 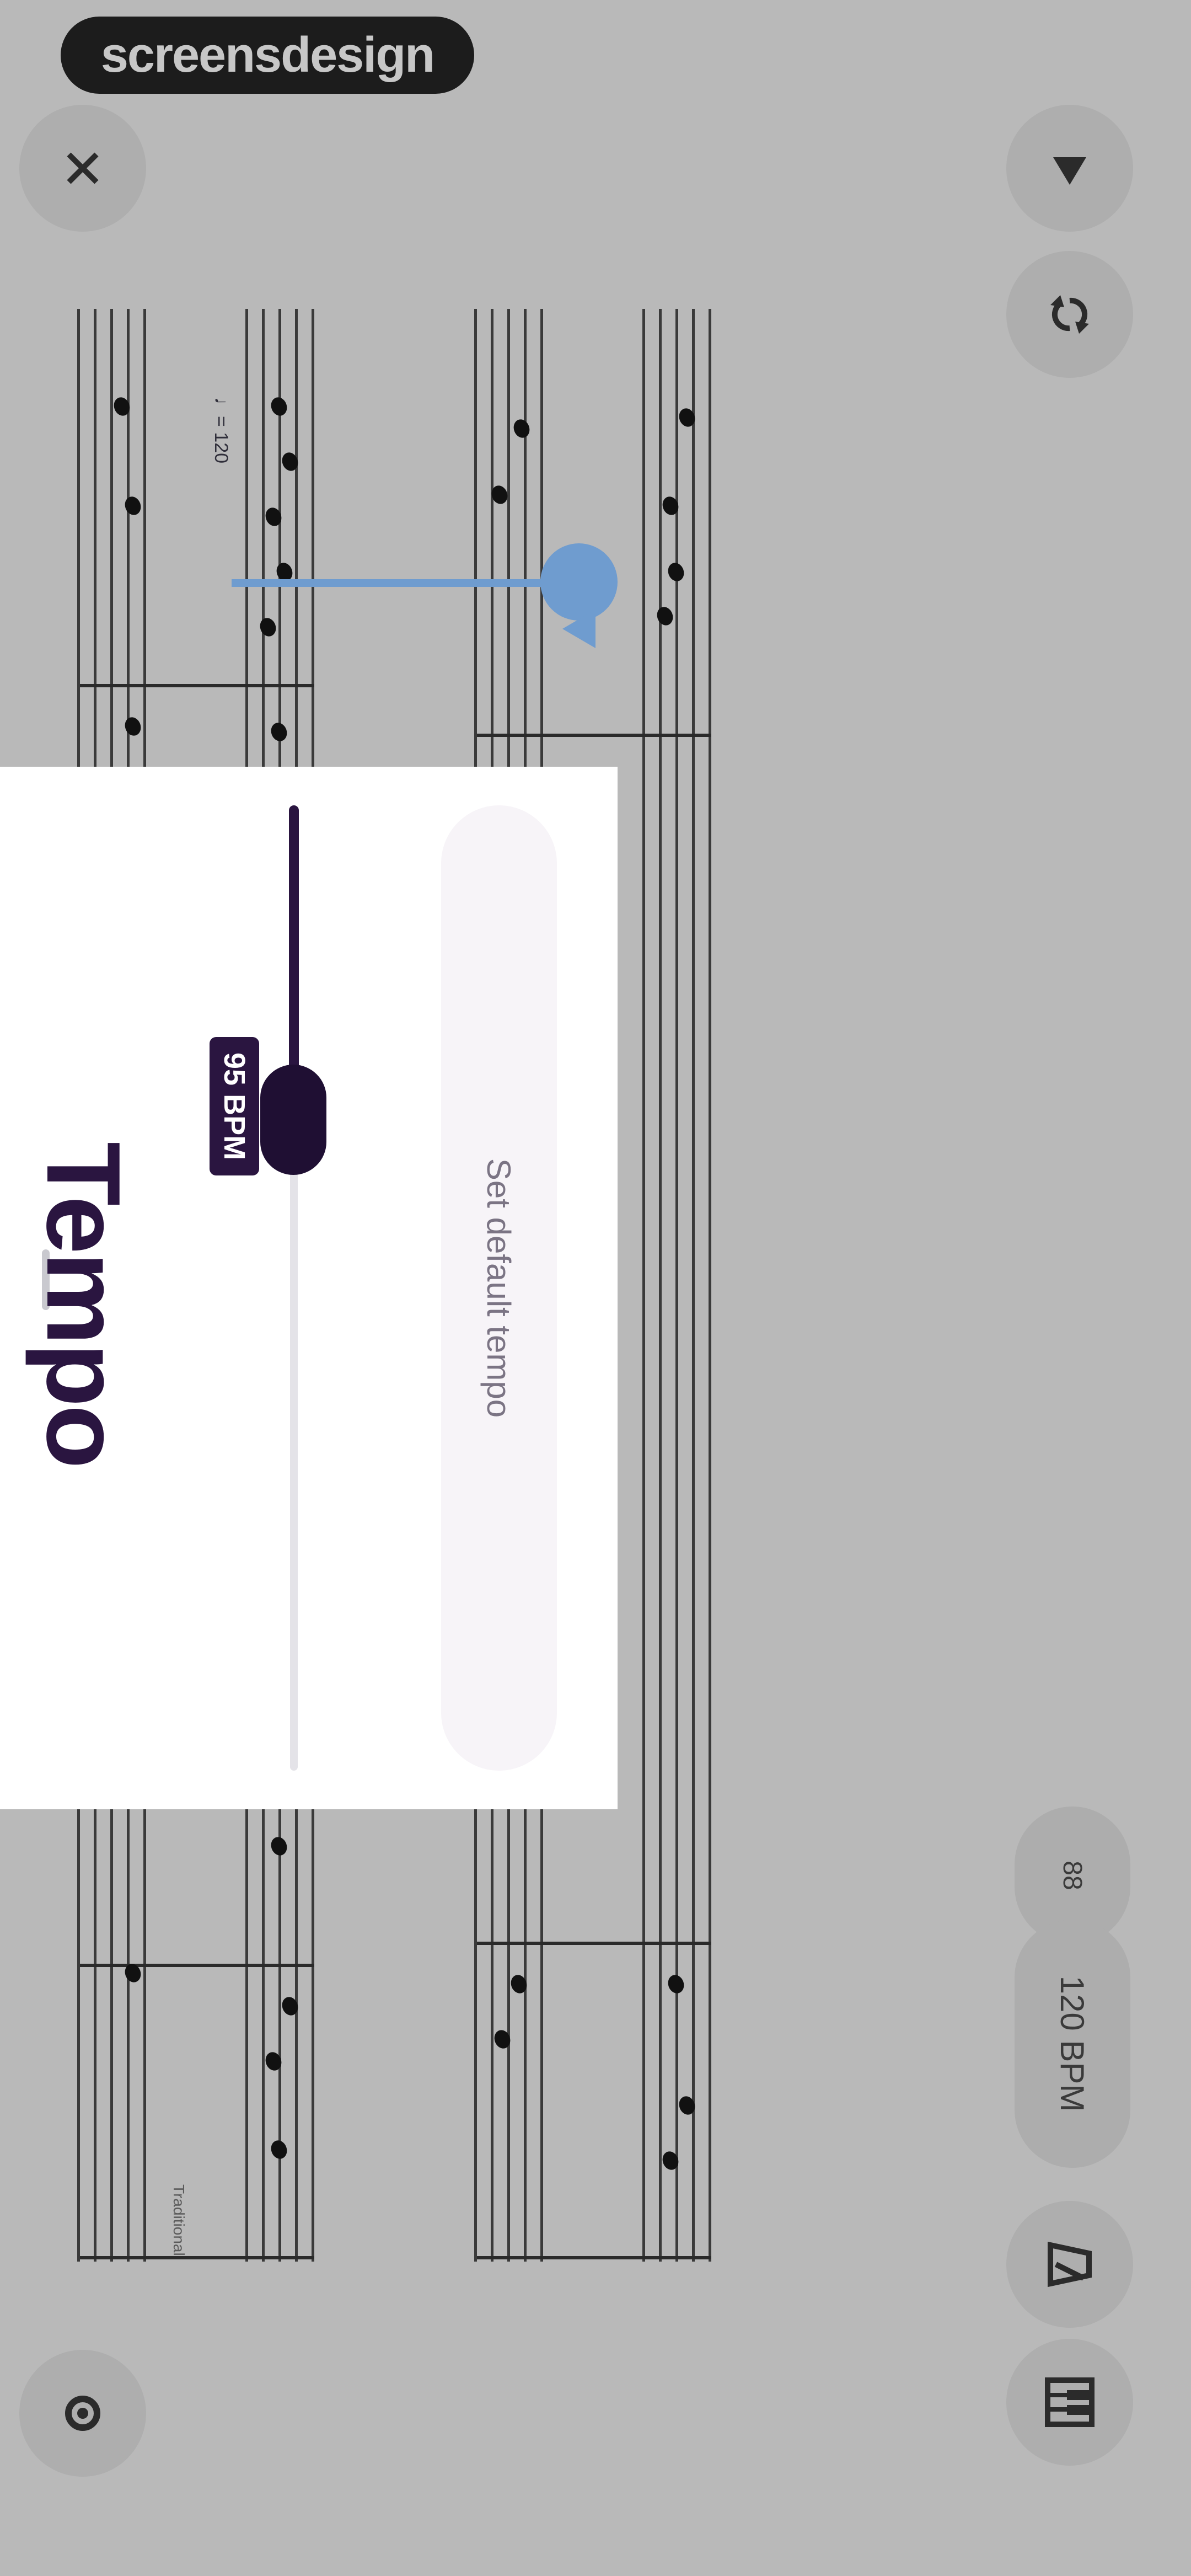 I want to click on brand-logo: screensdesign, so click(x=267, y=55).